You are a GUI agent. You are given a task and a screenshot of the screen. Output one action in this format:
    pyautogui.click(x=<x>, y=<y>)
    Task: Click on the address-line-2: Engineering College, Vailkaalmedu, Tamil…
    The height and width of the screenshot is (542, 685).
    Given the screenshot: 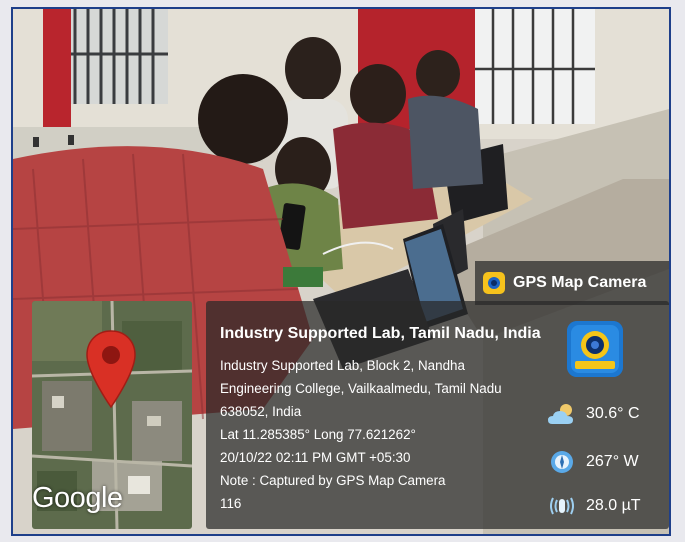 What is the action you would take?
    pyautogui.click(x=361, y=388)
    